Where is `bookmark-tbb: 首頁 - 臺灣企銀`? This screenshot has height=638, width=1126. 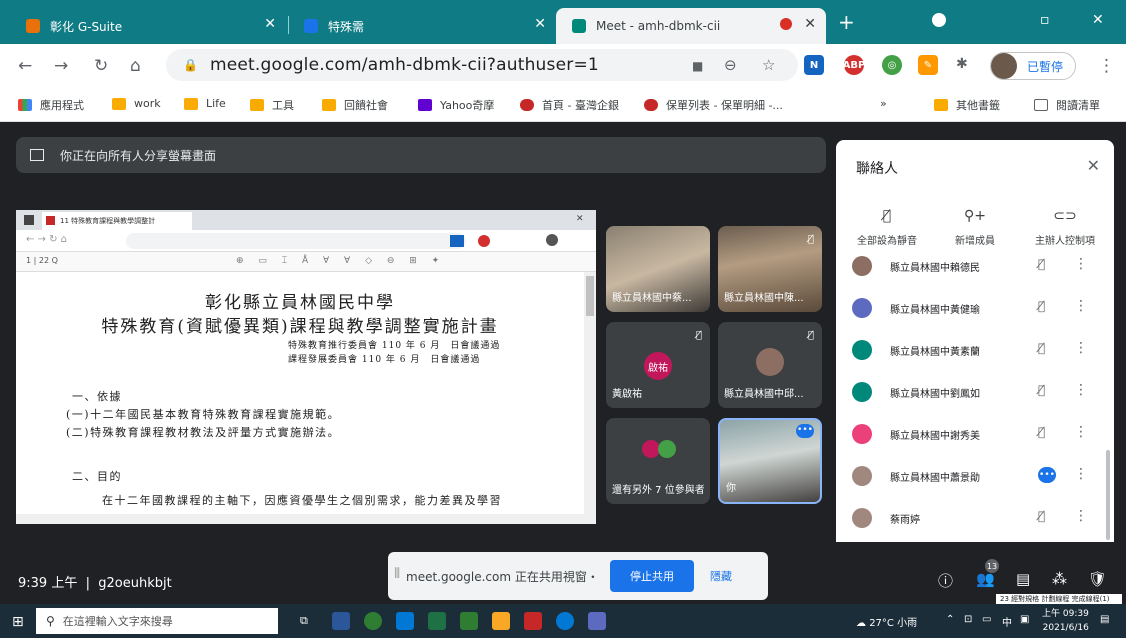
bookmark-tbb: 首頁 - 臺灣企銀 is located at coordinates (569, 105).